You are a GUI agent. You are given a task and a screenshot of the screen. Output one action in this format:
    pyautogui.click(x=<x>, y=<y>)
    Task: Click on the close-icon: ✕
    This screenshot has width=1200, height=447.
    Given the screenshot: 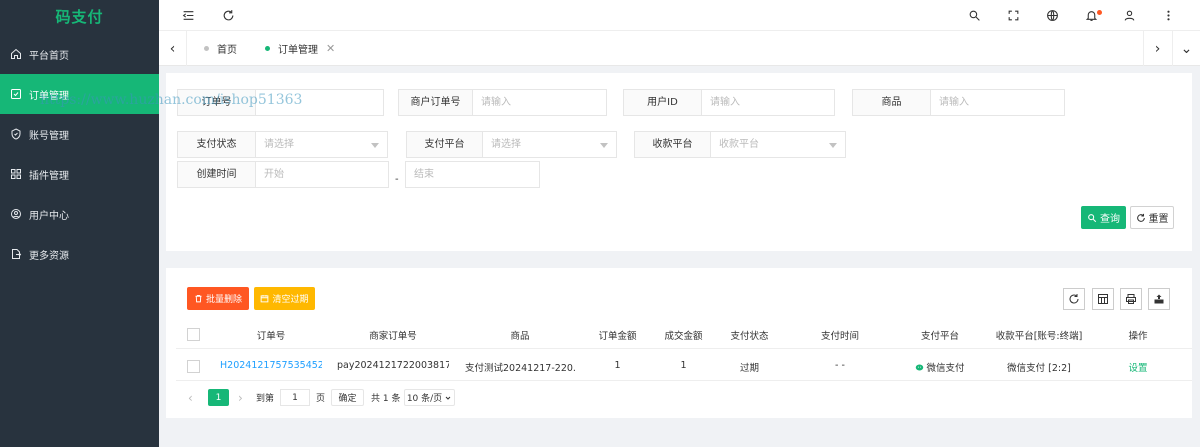 What is the action you would take?
    pyautogui.click(x=330, y=48)
    